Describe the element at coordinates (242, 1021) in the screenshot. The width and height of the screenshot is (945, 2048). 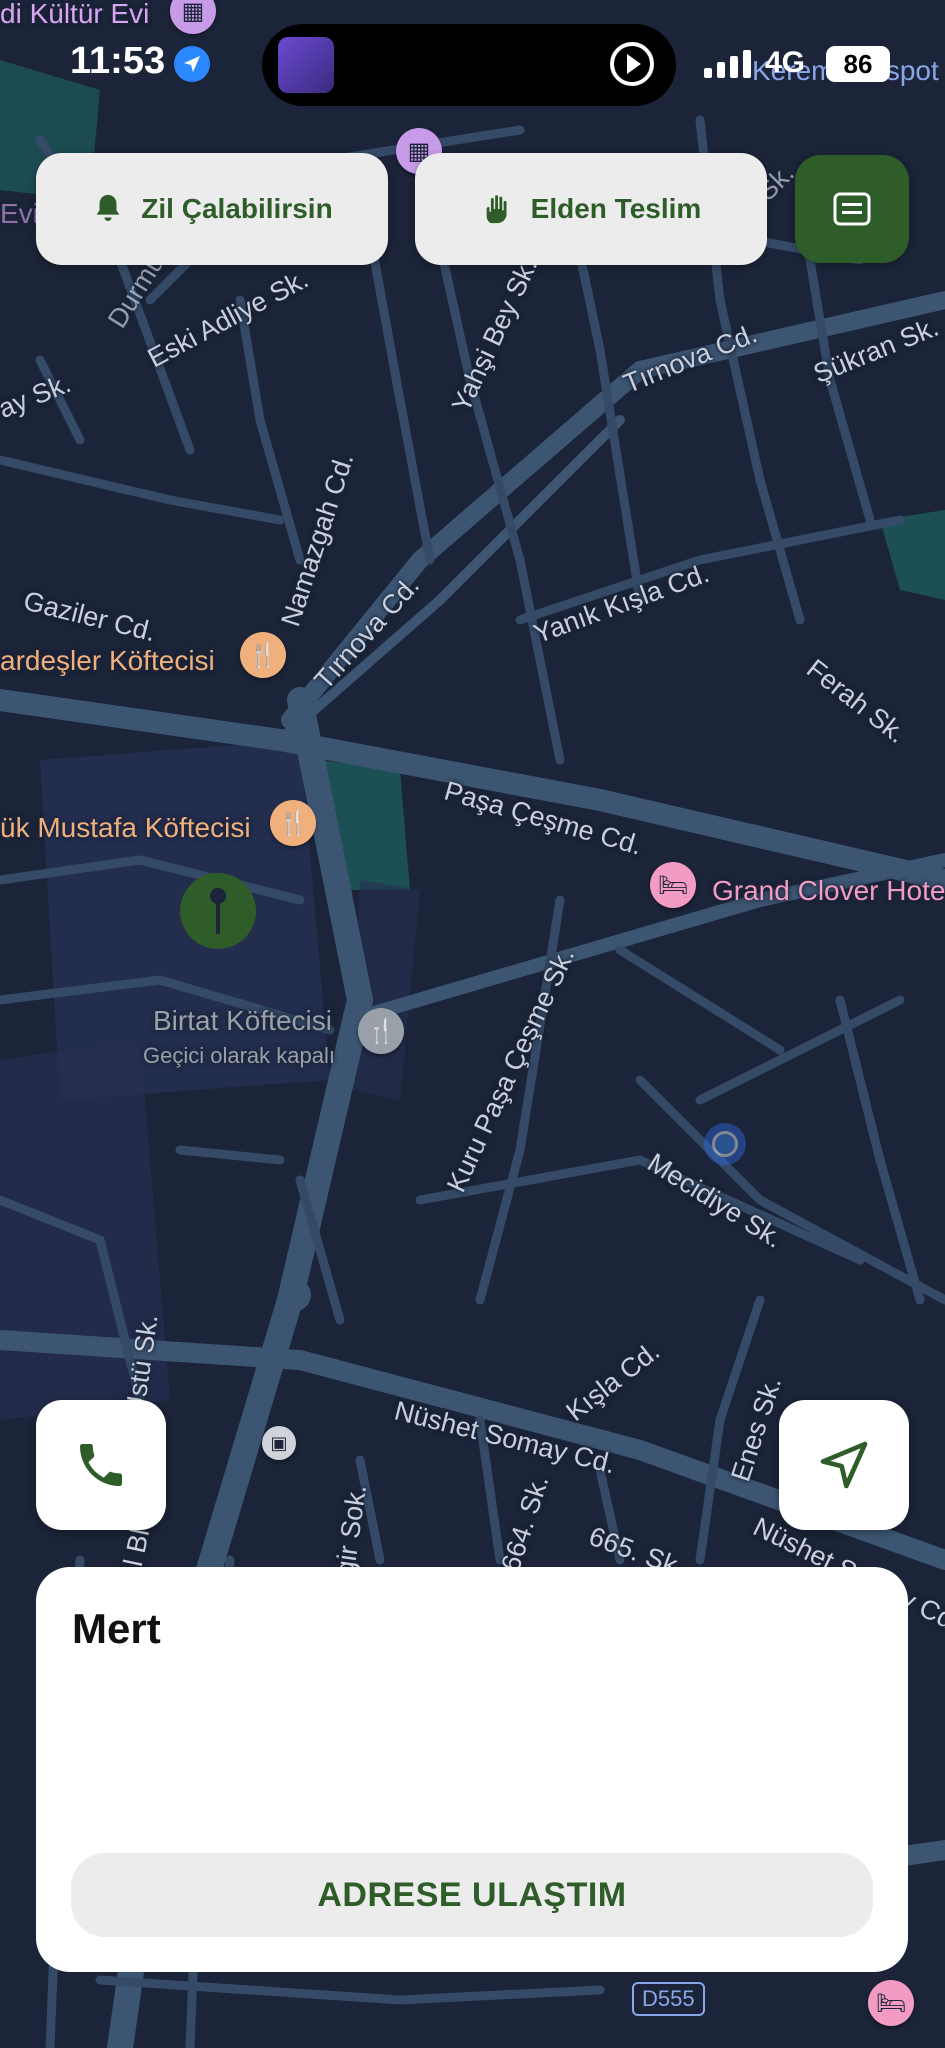
I see `poi-birtat-koftecisi: Birtat Köftecisi` at that location.